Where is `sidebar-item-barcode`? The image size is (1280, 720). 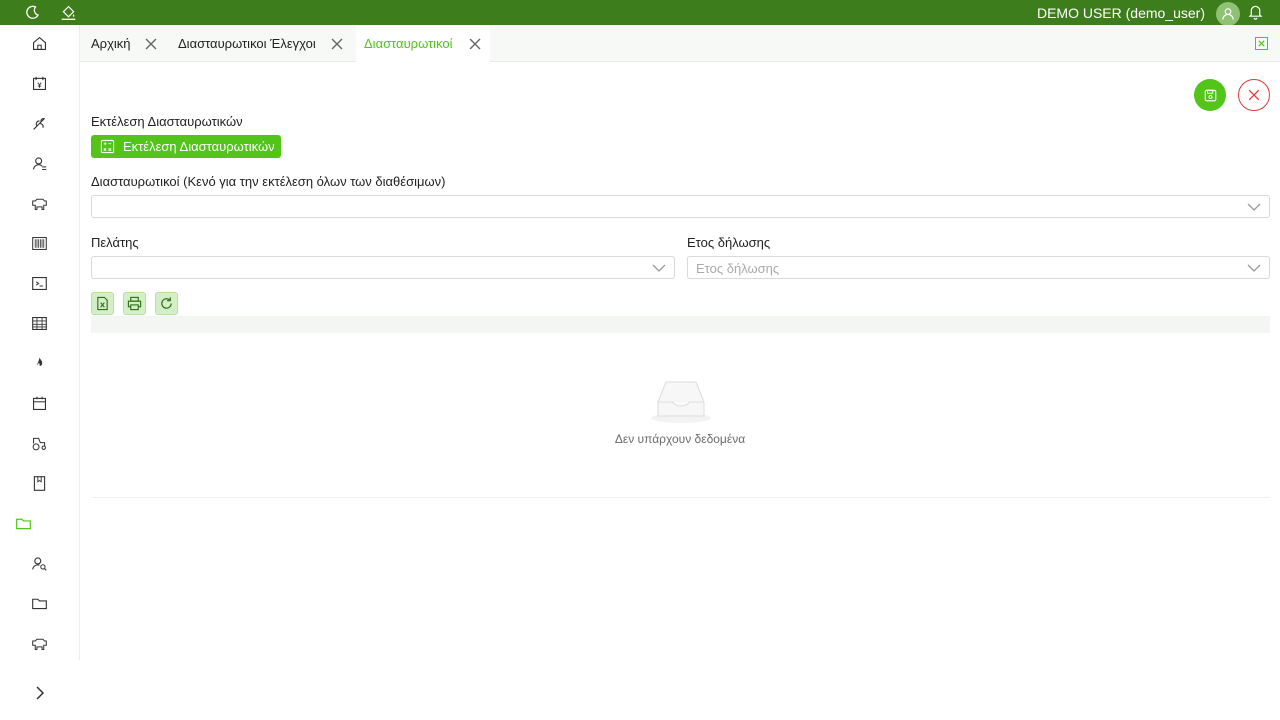 sidebar-item-barcode is located at coordinates (39, 243).